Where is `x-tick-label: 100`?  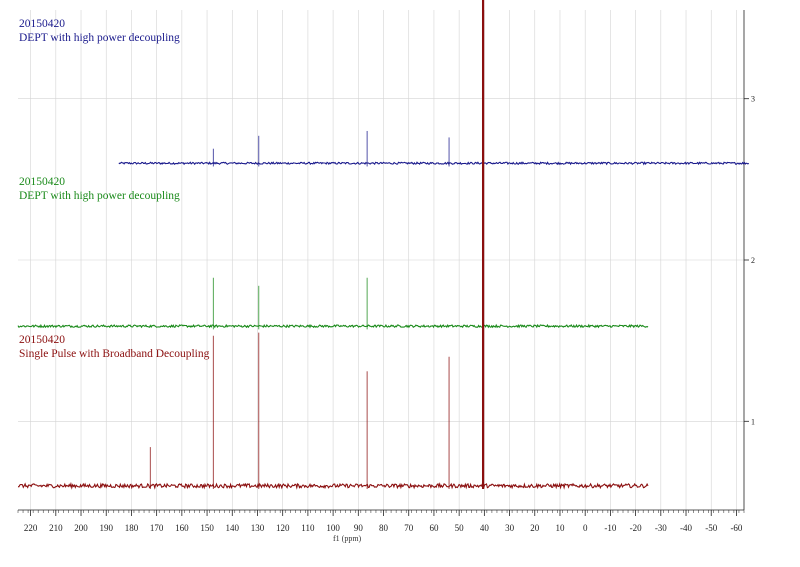 x-tick-label: 100 is located at coordinates (333, 528).